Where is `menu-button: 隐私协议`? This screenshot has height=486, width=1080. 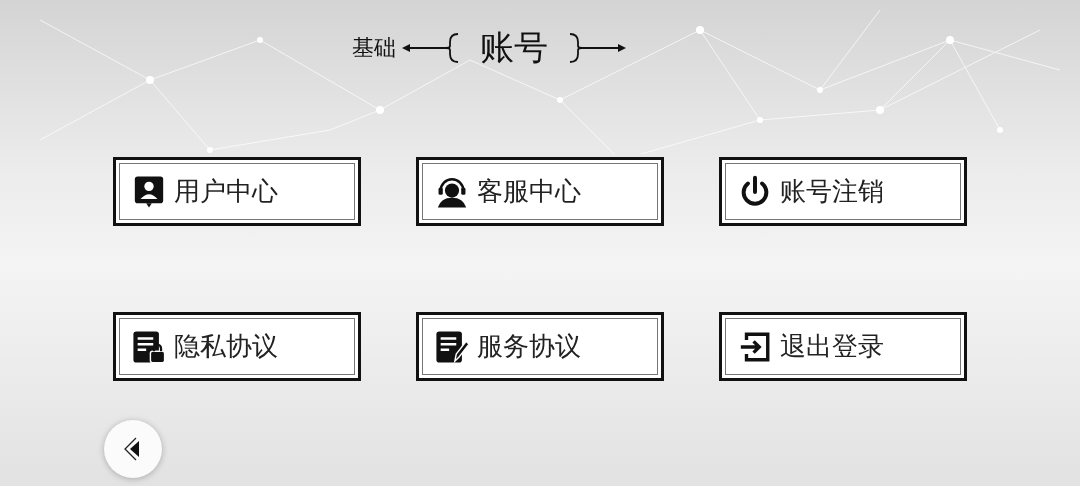
menu-button: 隐私协议 is located at coordinates (237, 346).